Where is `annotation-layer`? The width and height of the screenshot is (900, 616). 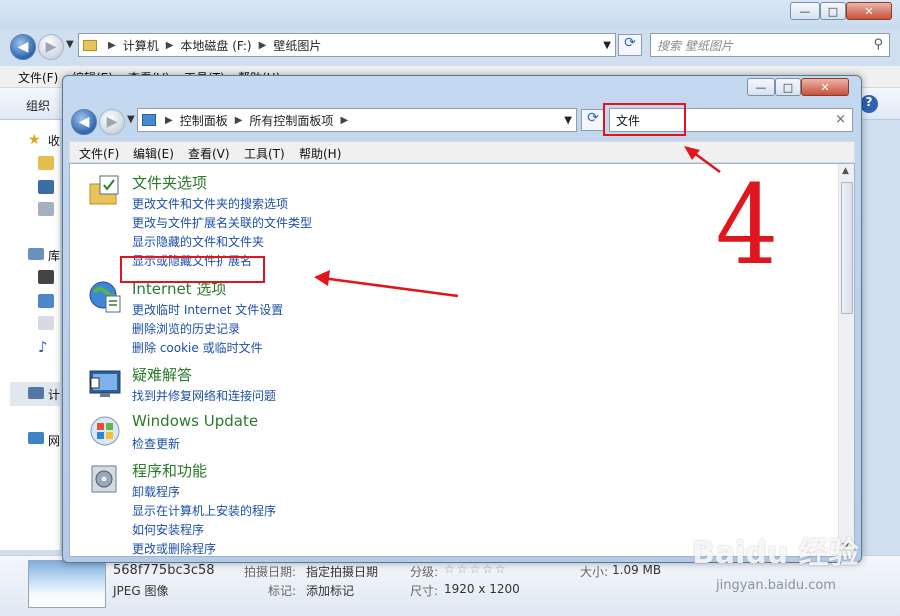
annotation-layer is located at coordinates (517, 222).